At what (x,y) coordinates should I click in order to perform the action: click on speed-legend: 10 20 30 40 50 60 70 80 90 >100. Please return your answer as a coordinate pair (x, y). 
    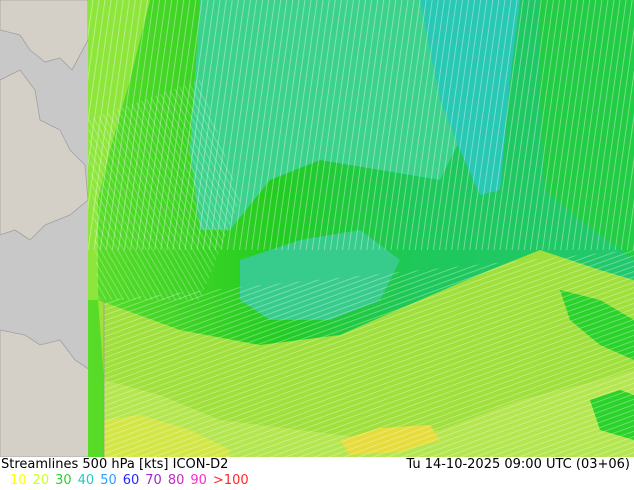
    Looking at the image, I should click on (132, 480).